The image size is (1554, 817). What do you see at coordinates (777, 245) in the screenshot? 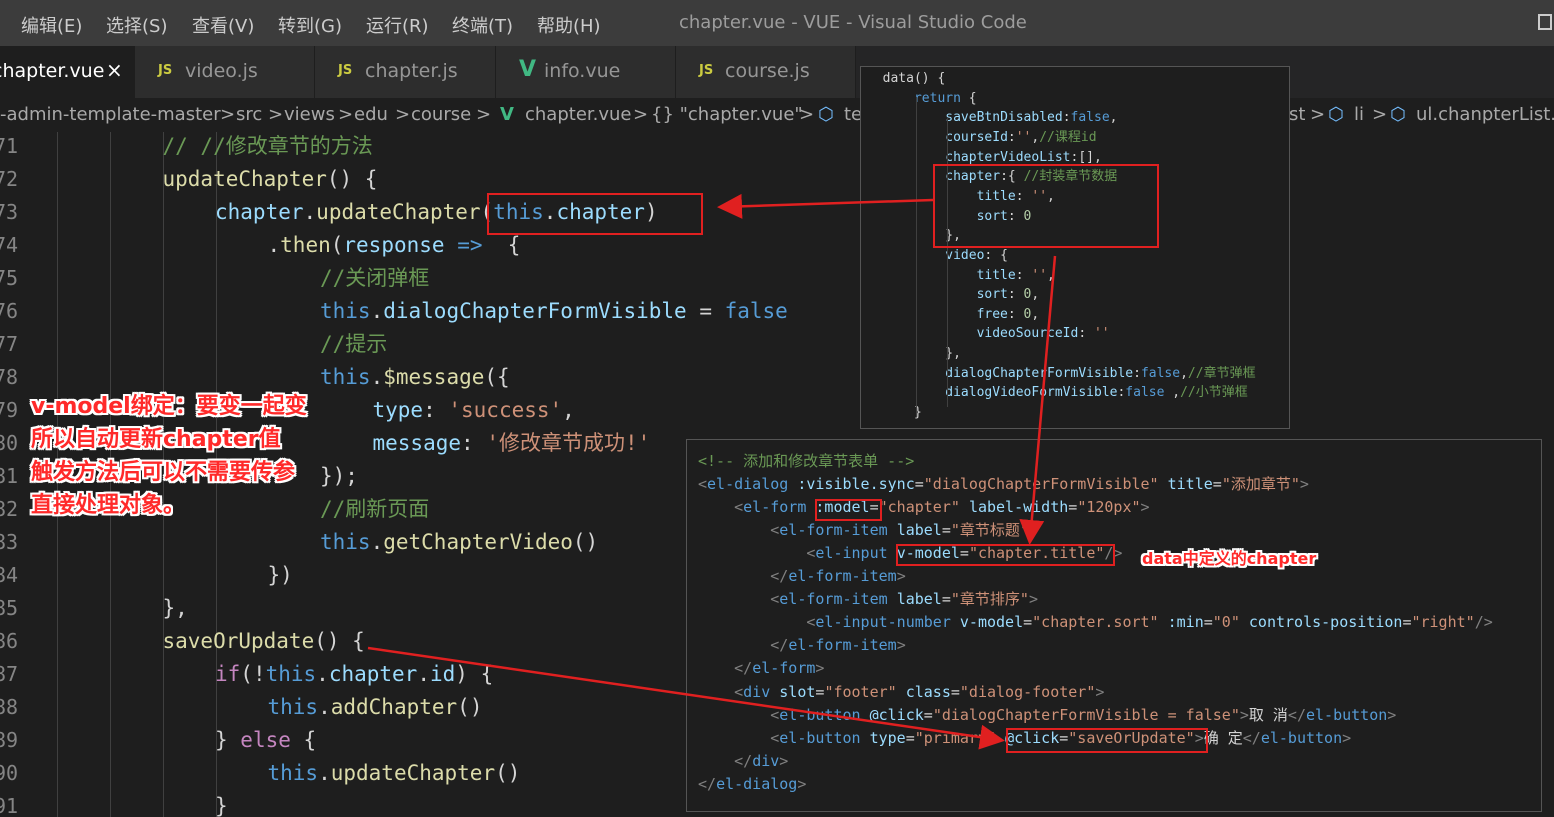
I see `code-line: 74 .then(response => {` at bounding box center [777, 245].